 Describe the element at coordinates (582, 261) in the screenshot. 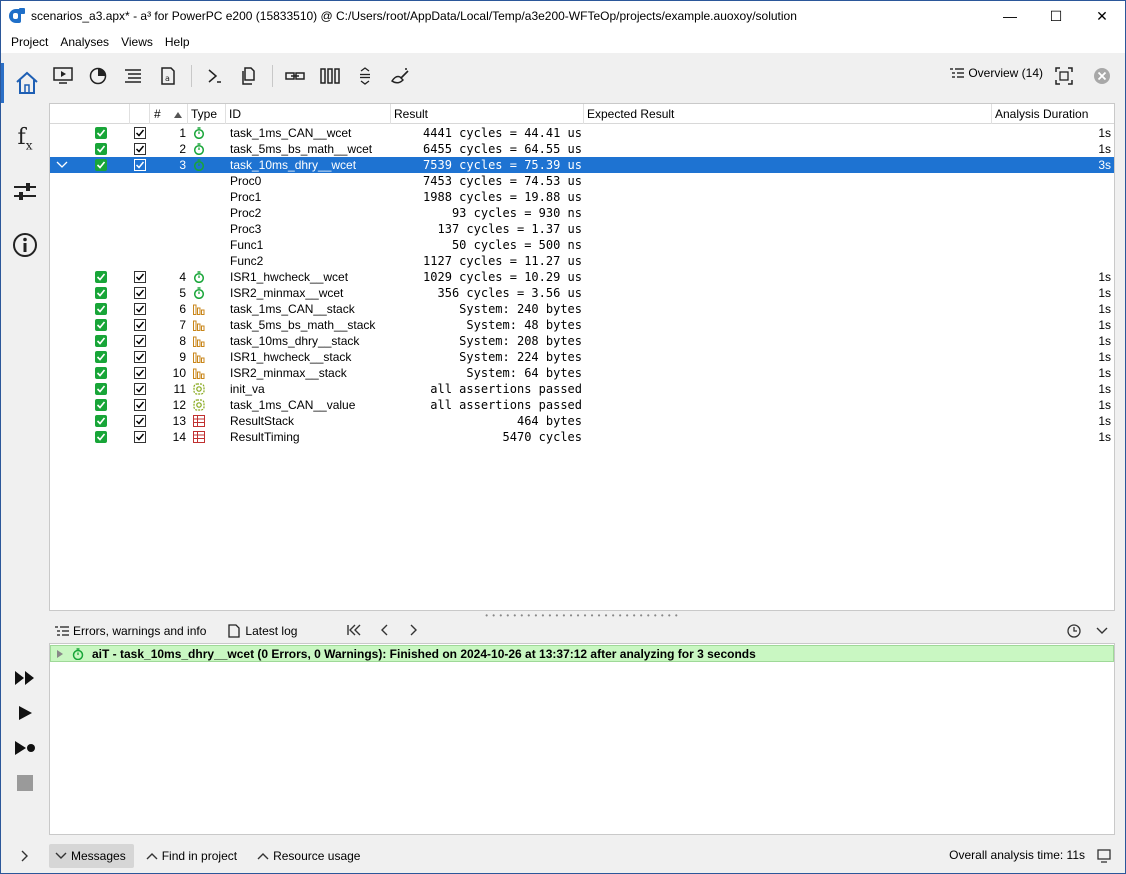

I see `table-child-row: Func2 1127 cycles = 11.27 us` at that location.